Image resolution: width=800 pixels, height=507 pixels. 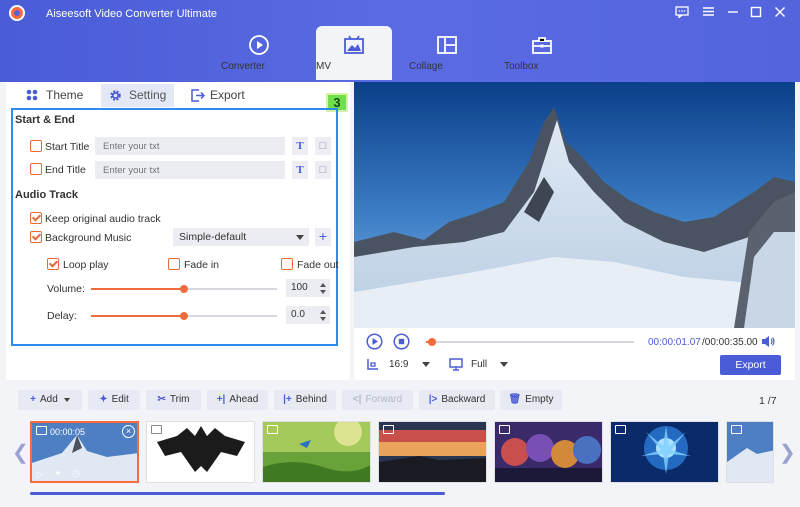 I want to click on volume-slider-thumb, so click(x=184, y=289).